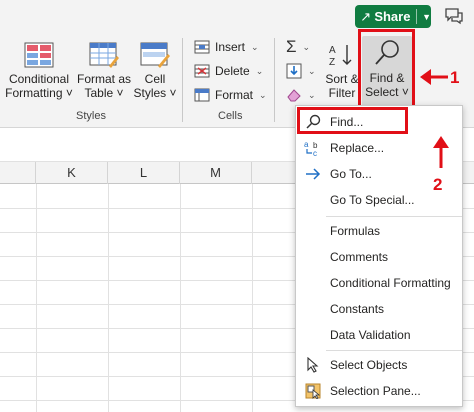 The image size is (474, 412). What do you see at coordinates (104, 71) in the screenshot?
I see `format-as-table-button: Format as Table ˅` at bounding box center [104, 71].